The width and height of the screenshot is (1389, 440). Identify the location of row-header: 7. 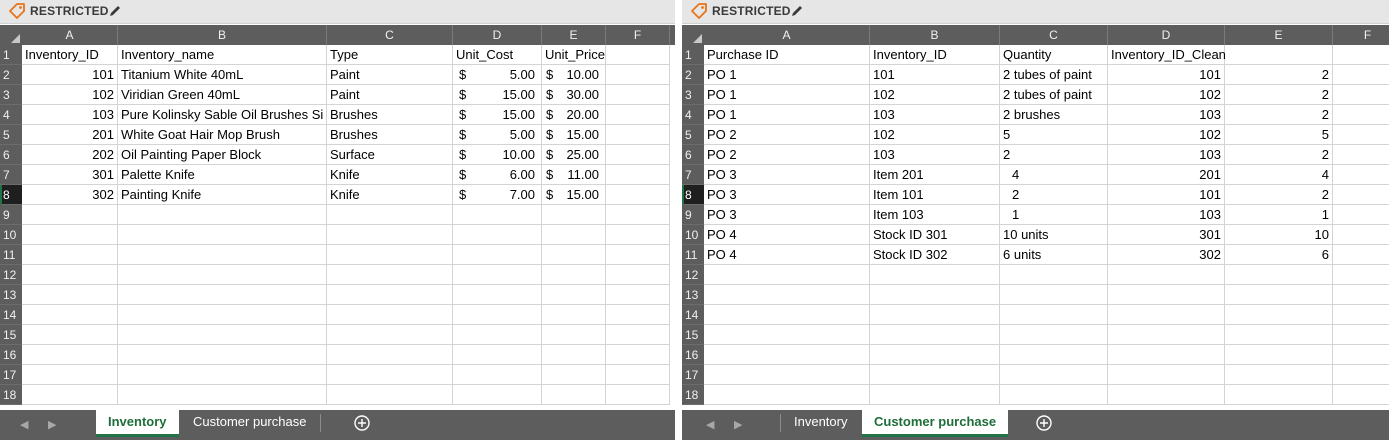
(693, 175).